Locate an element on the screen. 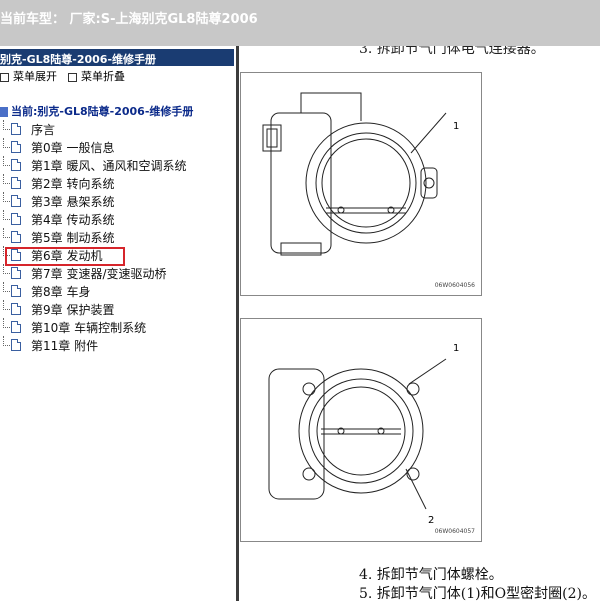 Image resolution: width=600 pixels, height=601 pixels. tree-item-chapter-5: 第5章 制动系统 is located at coordinates (118, 237).